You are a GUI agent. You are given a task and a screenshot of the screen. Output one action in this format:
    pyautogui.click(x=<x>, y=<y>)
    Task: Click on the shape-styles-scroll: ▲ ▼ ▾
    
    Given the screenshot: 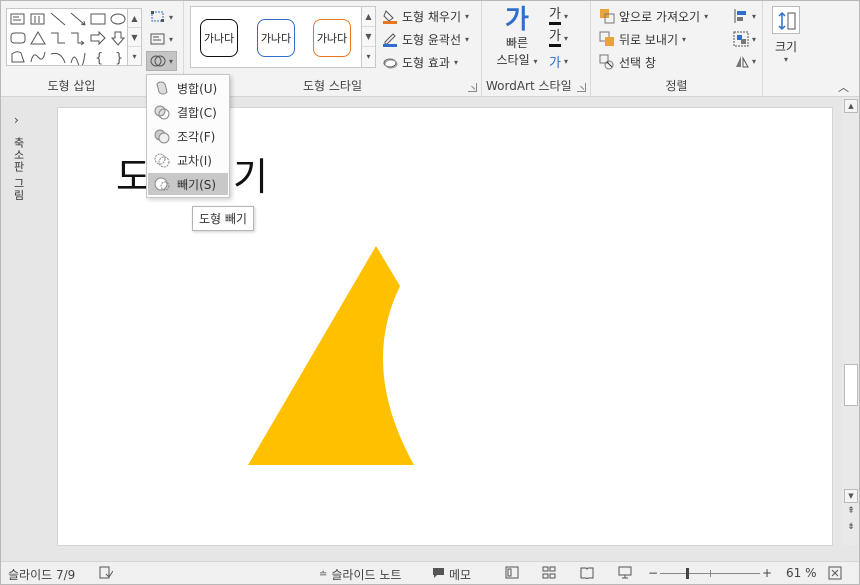 What is the action you would take?
    pyautogui.click(x=369, y=37)
    